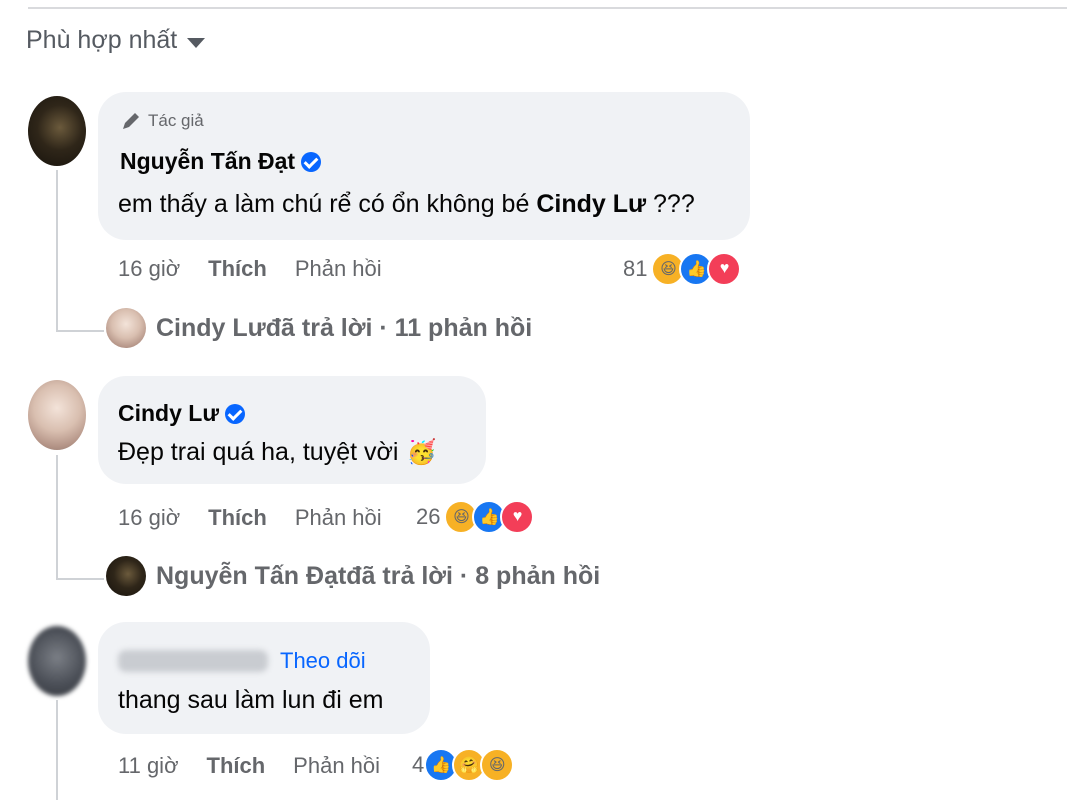 This screenshot has width=1067, height=800. I want to click on pencil-icon, so click(131, 121).